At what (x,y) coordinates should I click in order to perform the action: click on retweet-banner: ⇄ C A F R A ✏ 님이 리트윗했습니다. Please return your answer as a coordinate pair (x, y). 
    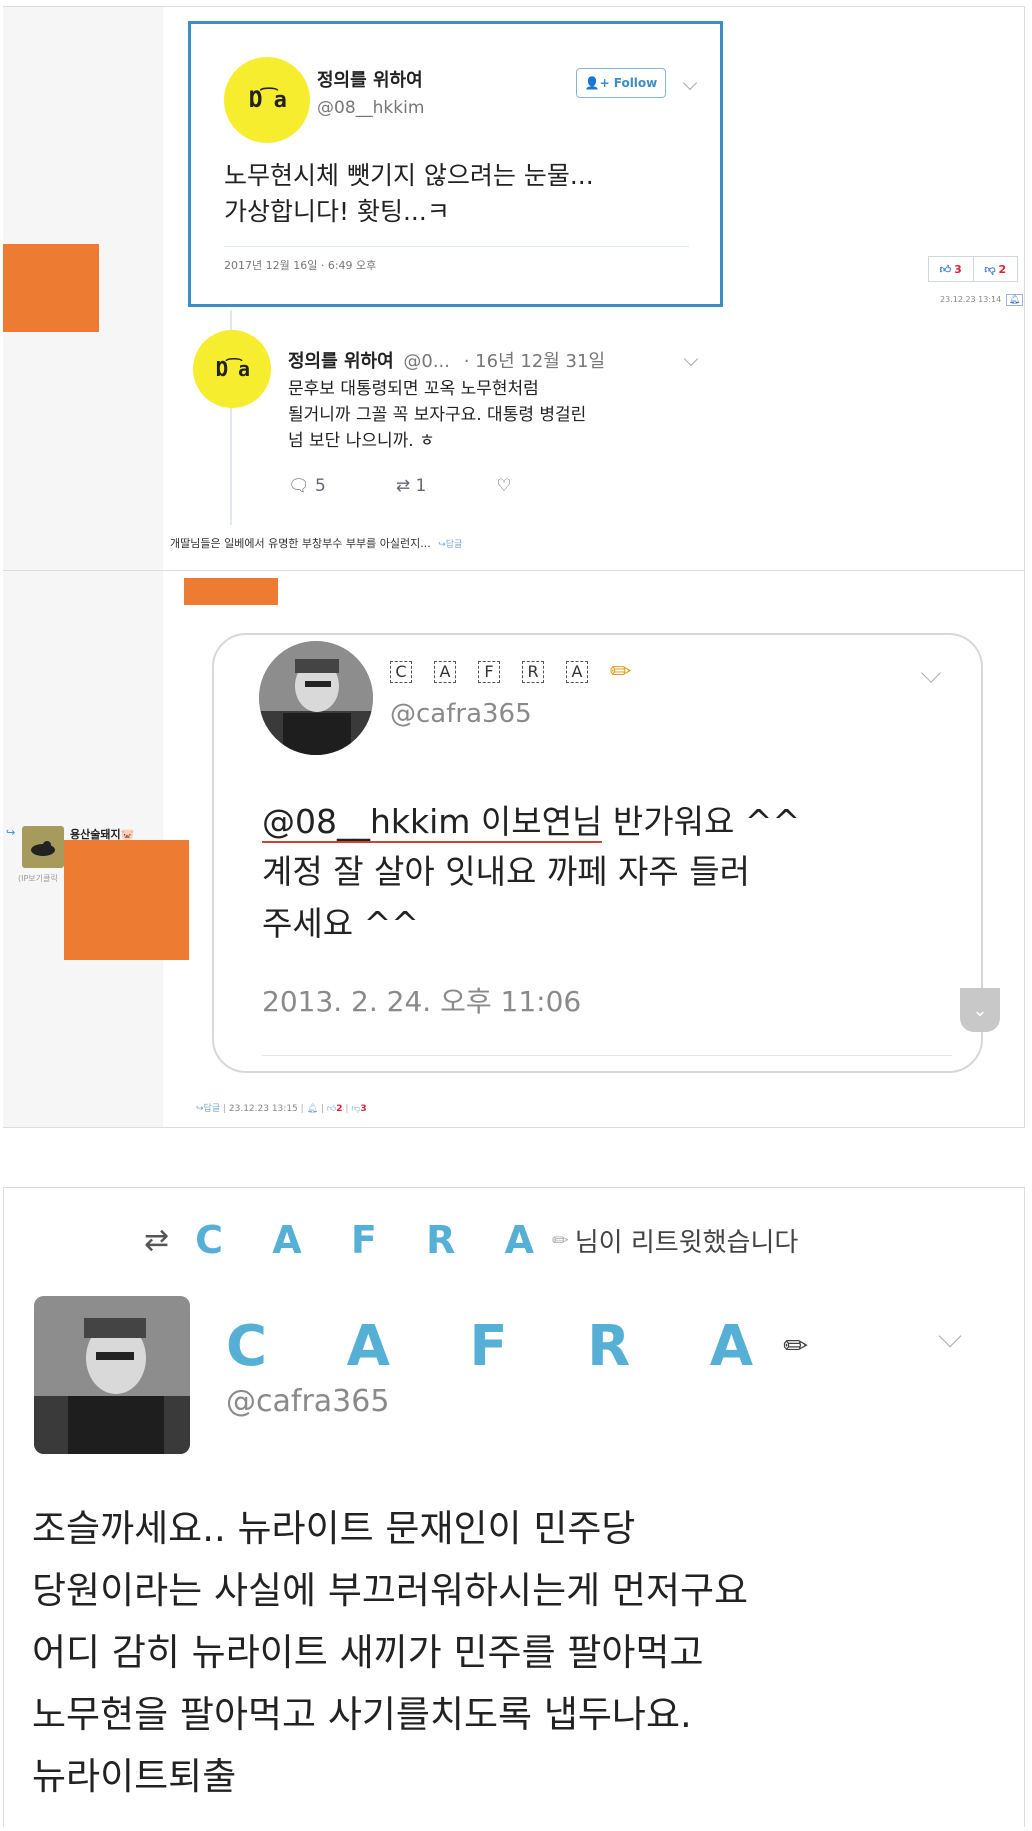
    Looking at the image, I should click on (471, 1240).